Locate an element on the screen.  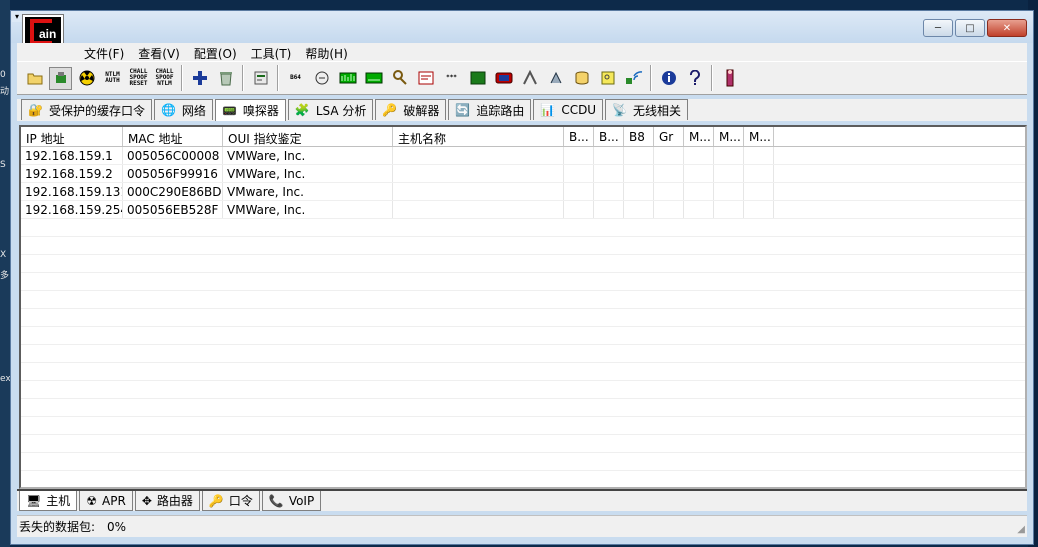
tab-apr: ☢ APR is located at coordinates (106, 501).